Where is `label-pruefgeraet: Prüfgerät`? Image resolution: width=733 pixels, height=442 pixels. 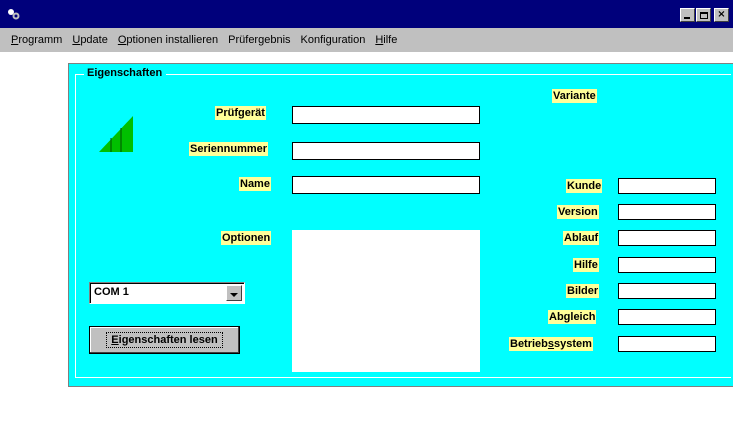 label-pruefgeraet: Prüfgerät is located at coordinates (240, 113).